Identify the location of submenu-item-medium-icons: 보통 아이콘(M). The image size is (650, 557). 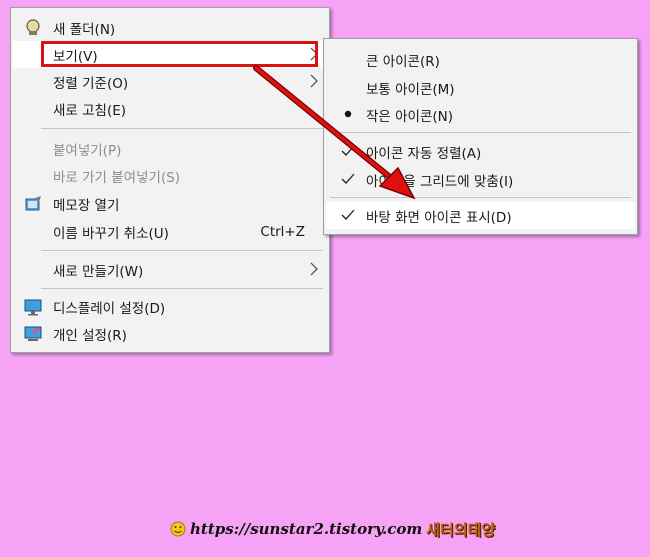
(480, 87).